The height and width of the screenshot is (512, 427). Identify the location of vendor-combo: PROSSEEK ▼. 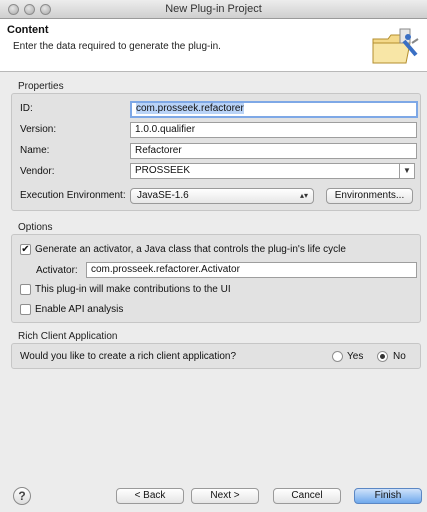
(272, 171).